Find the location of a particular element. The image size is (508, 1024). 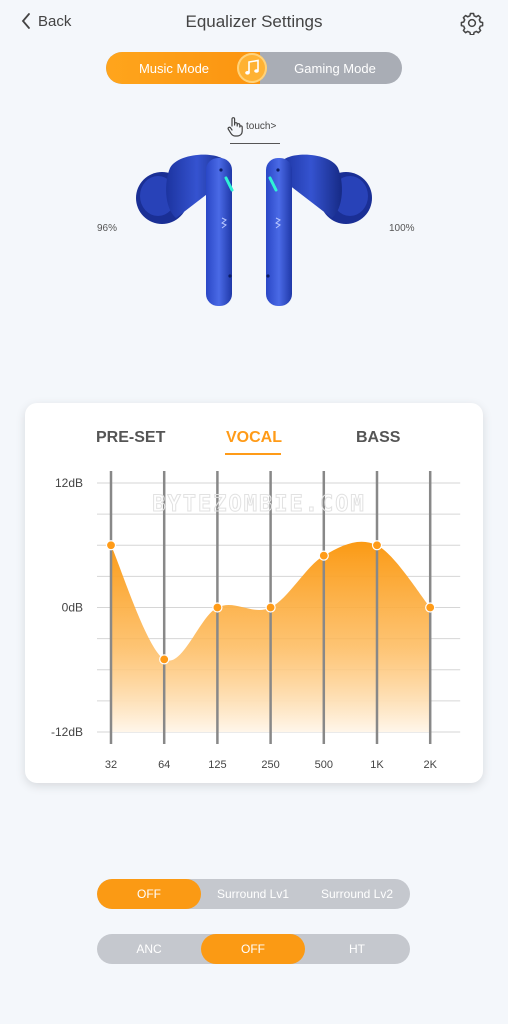

x-tick-label: 250 is located at coordinates (270, 765).